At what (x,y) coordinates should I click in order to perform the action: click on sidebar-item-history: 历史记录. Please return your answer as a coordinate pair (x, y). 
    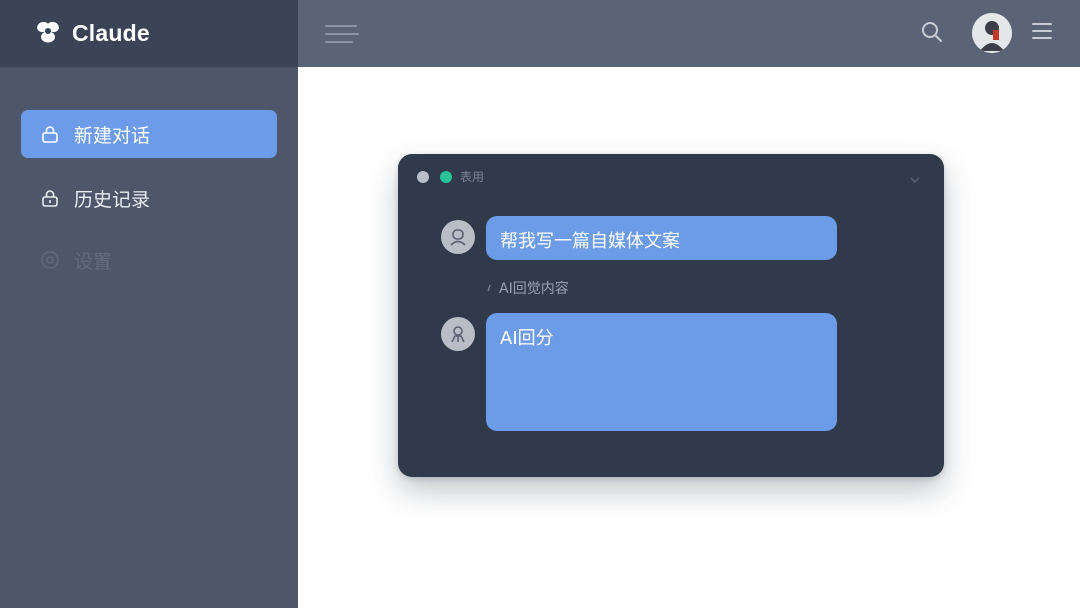
    Looking at the image, I should click on (149, 198).